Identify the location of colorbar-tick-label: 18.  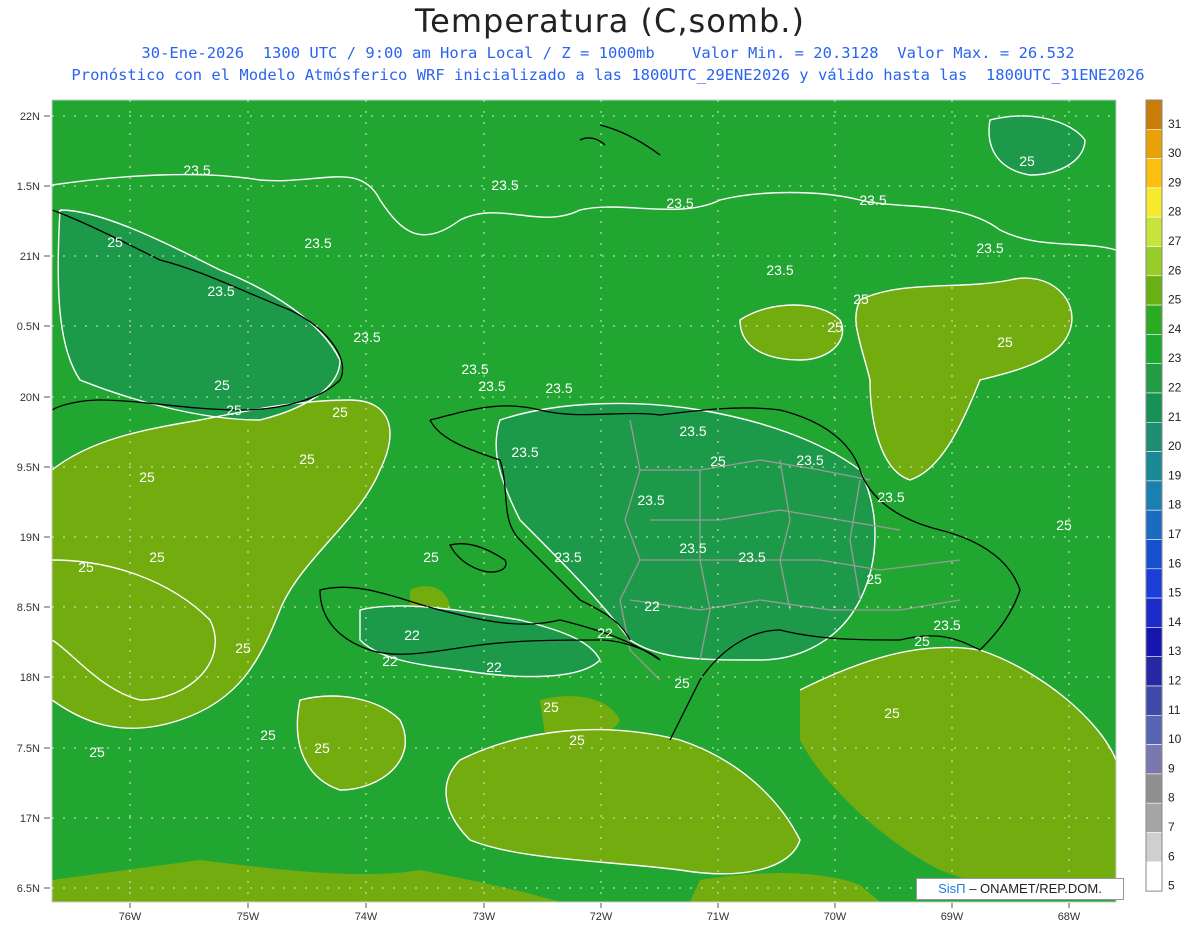
(1175, 505).